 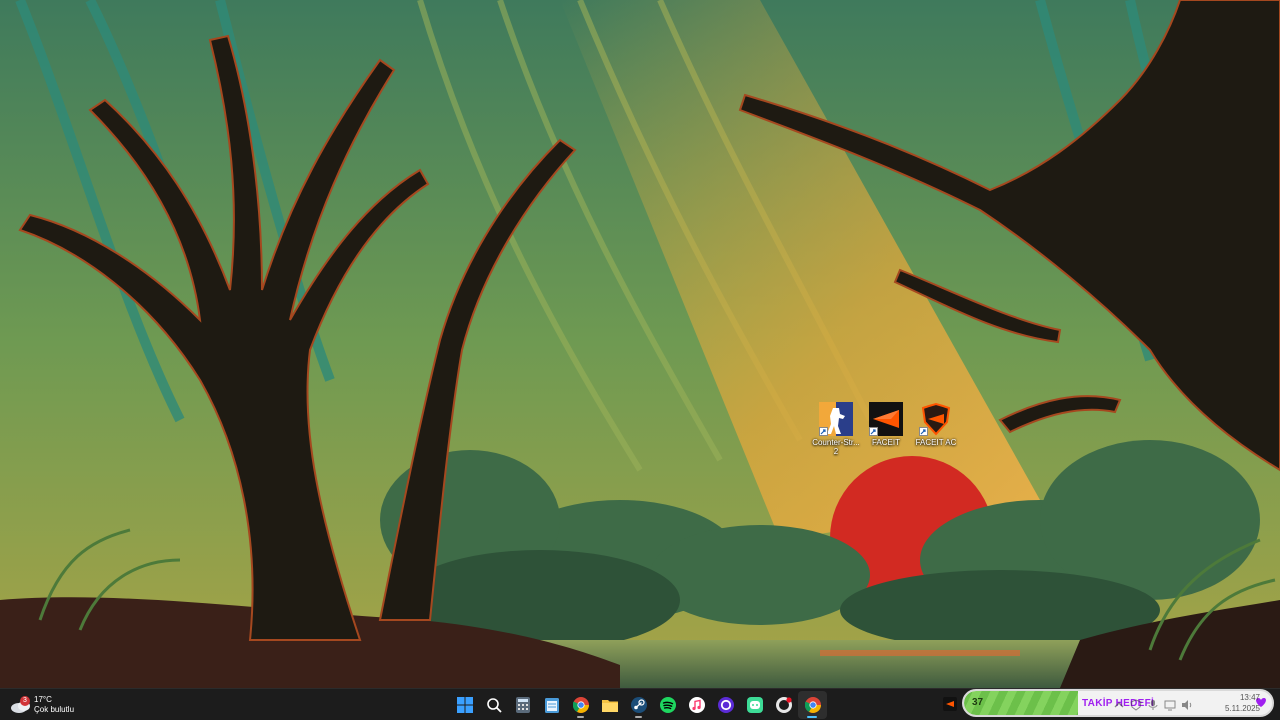 I want to click on weather-widget: 3 17°C Çok bulutlu, so click(x=42, y=705).